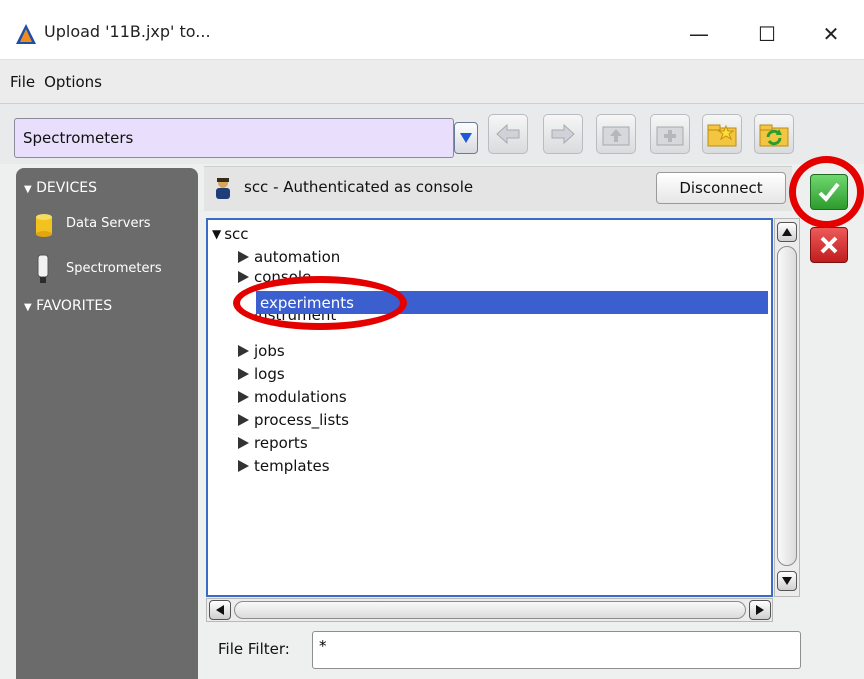 The height and width of the screenshot is (679, 864). Describe the element at coordinates (73, 82) in the screenshot. I see `menu-options: Options` at that location.